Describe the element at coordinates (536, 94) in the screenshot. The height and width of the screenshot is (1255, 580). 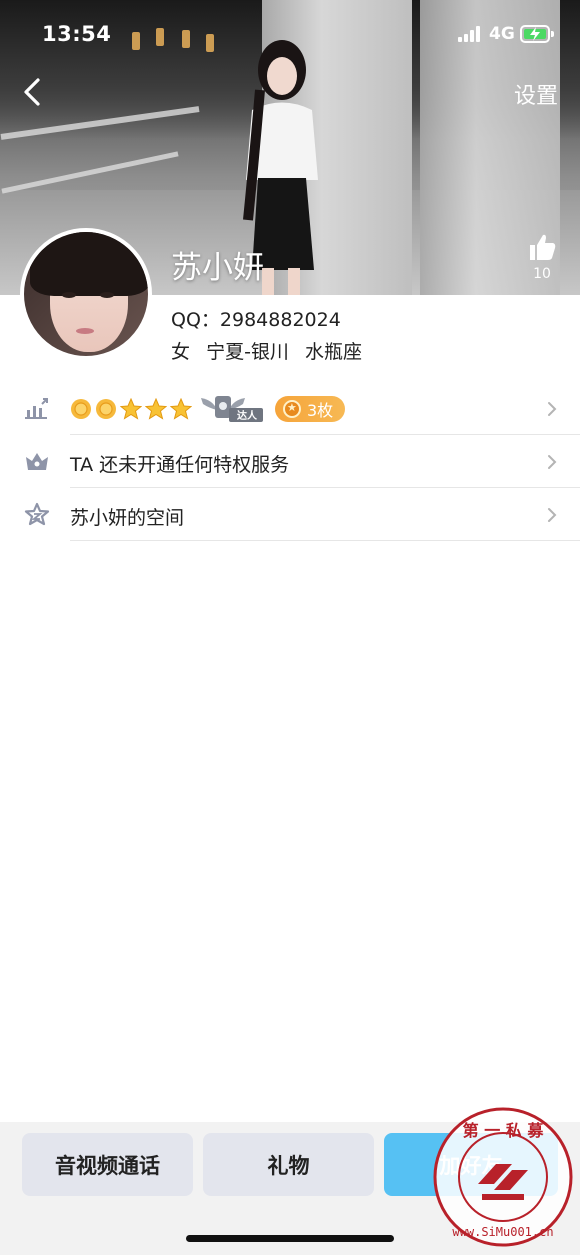
I see `settings-button: 设置` at that location.